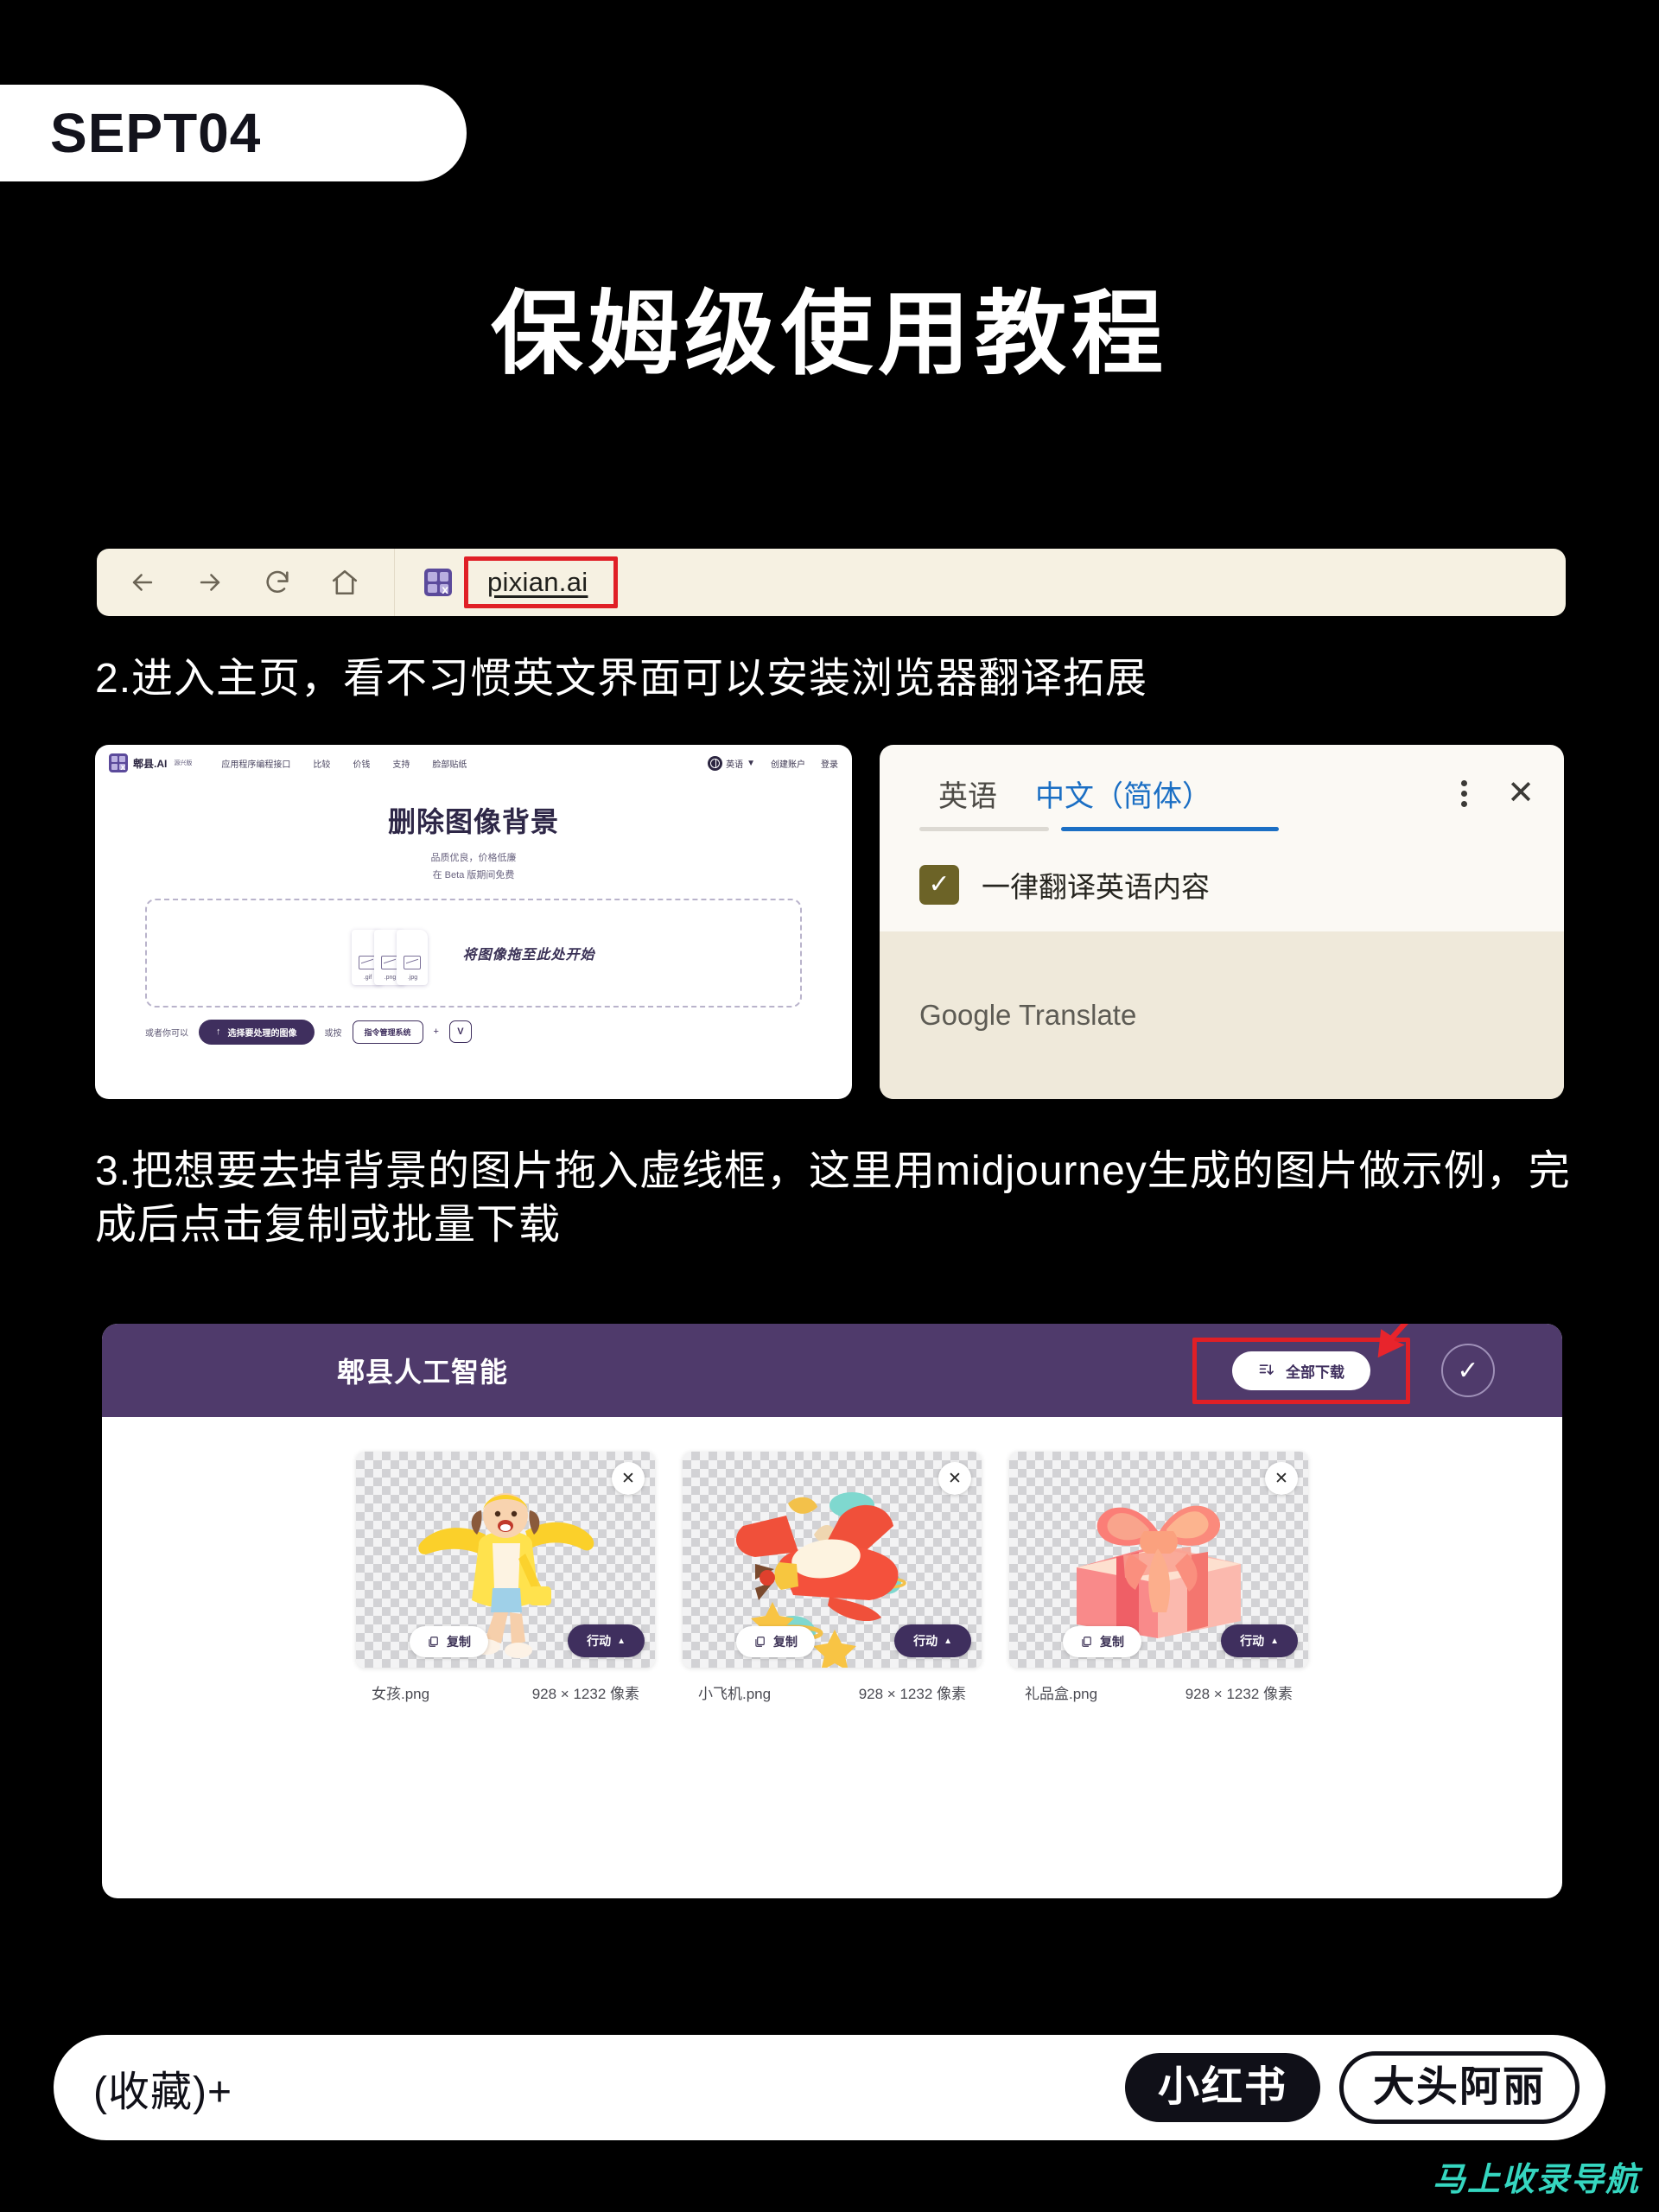 The width and height of the screenshot is (1659, 2212). Describe the element at coordinates (735, 765) in the screenshot. I see `language-label: 英语` at that location.